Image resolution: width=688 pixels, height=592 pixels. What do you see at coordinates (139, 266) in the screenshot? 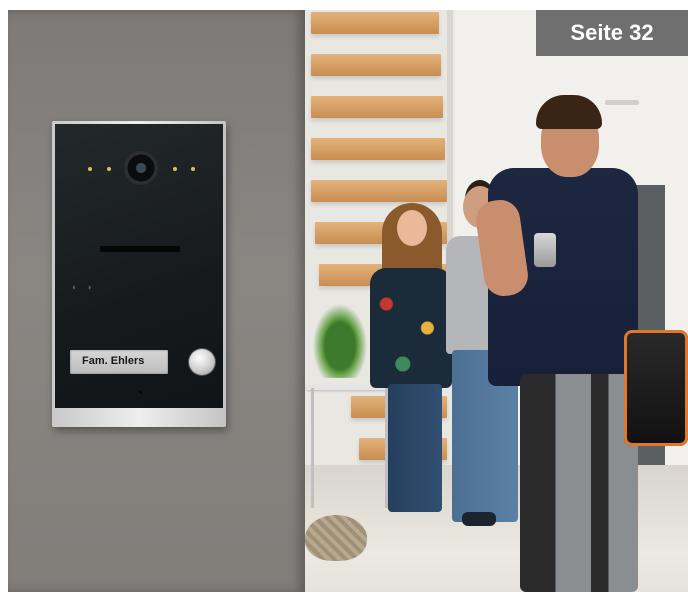
I see `door-station-panel: ◖ ◗ Fam. Ehlers` at bounding box center [139, 266].